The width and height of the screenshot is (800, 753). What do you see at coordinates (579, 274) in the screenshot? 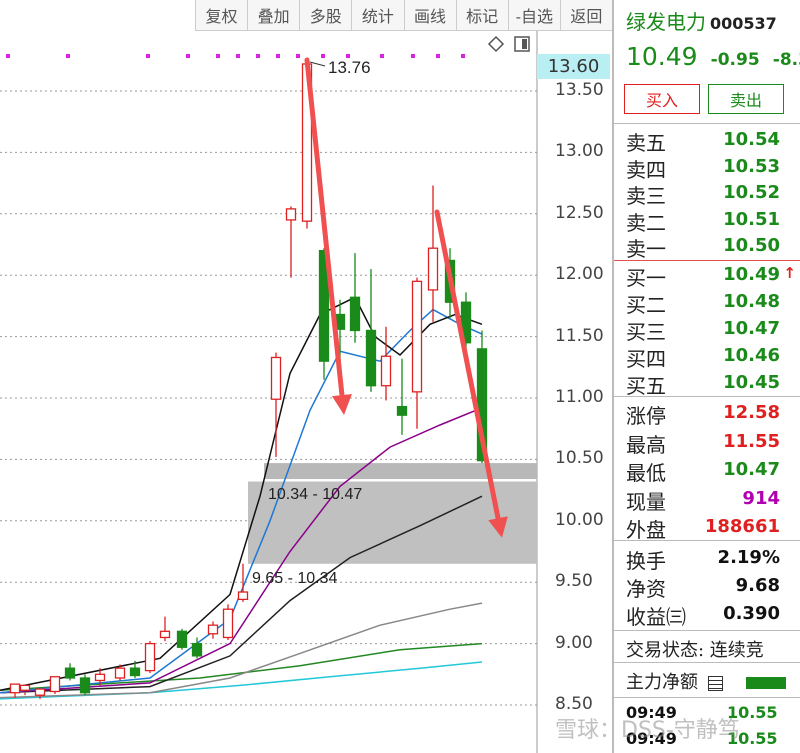
I see `y-axis-label: 12.00` at bounding box center [579, 274].